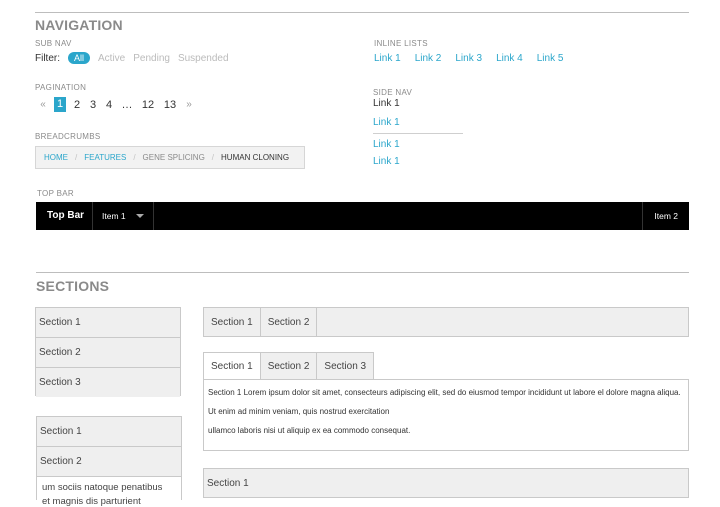  What do you see at coordinates (148, 105) in the screenshot?
I see `pagination-page: 12` at bounding box center [148, 105].